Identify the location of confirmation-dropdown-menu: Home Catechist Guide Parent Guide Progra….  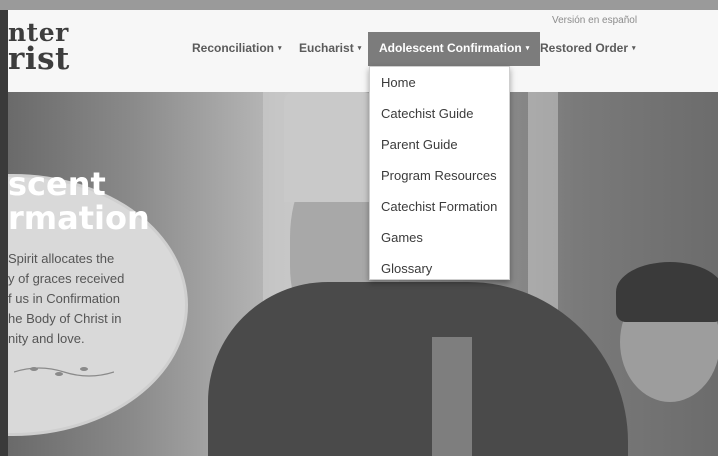
(439, 173).